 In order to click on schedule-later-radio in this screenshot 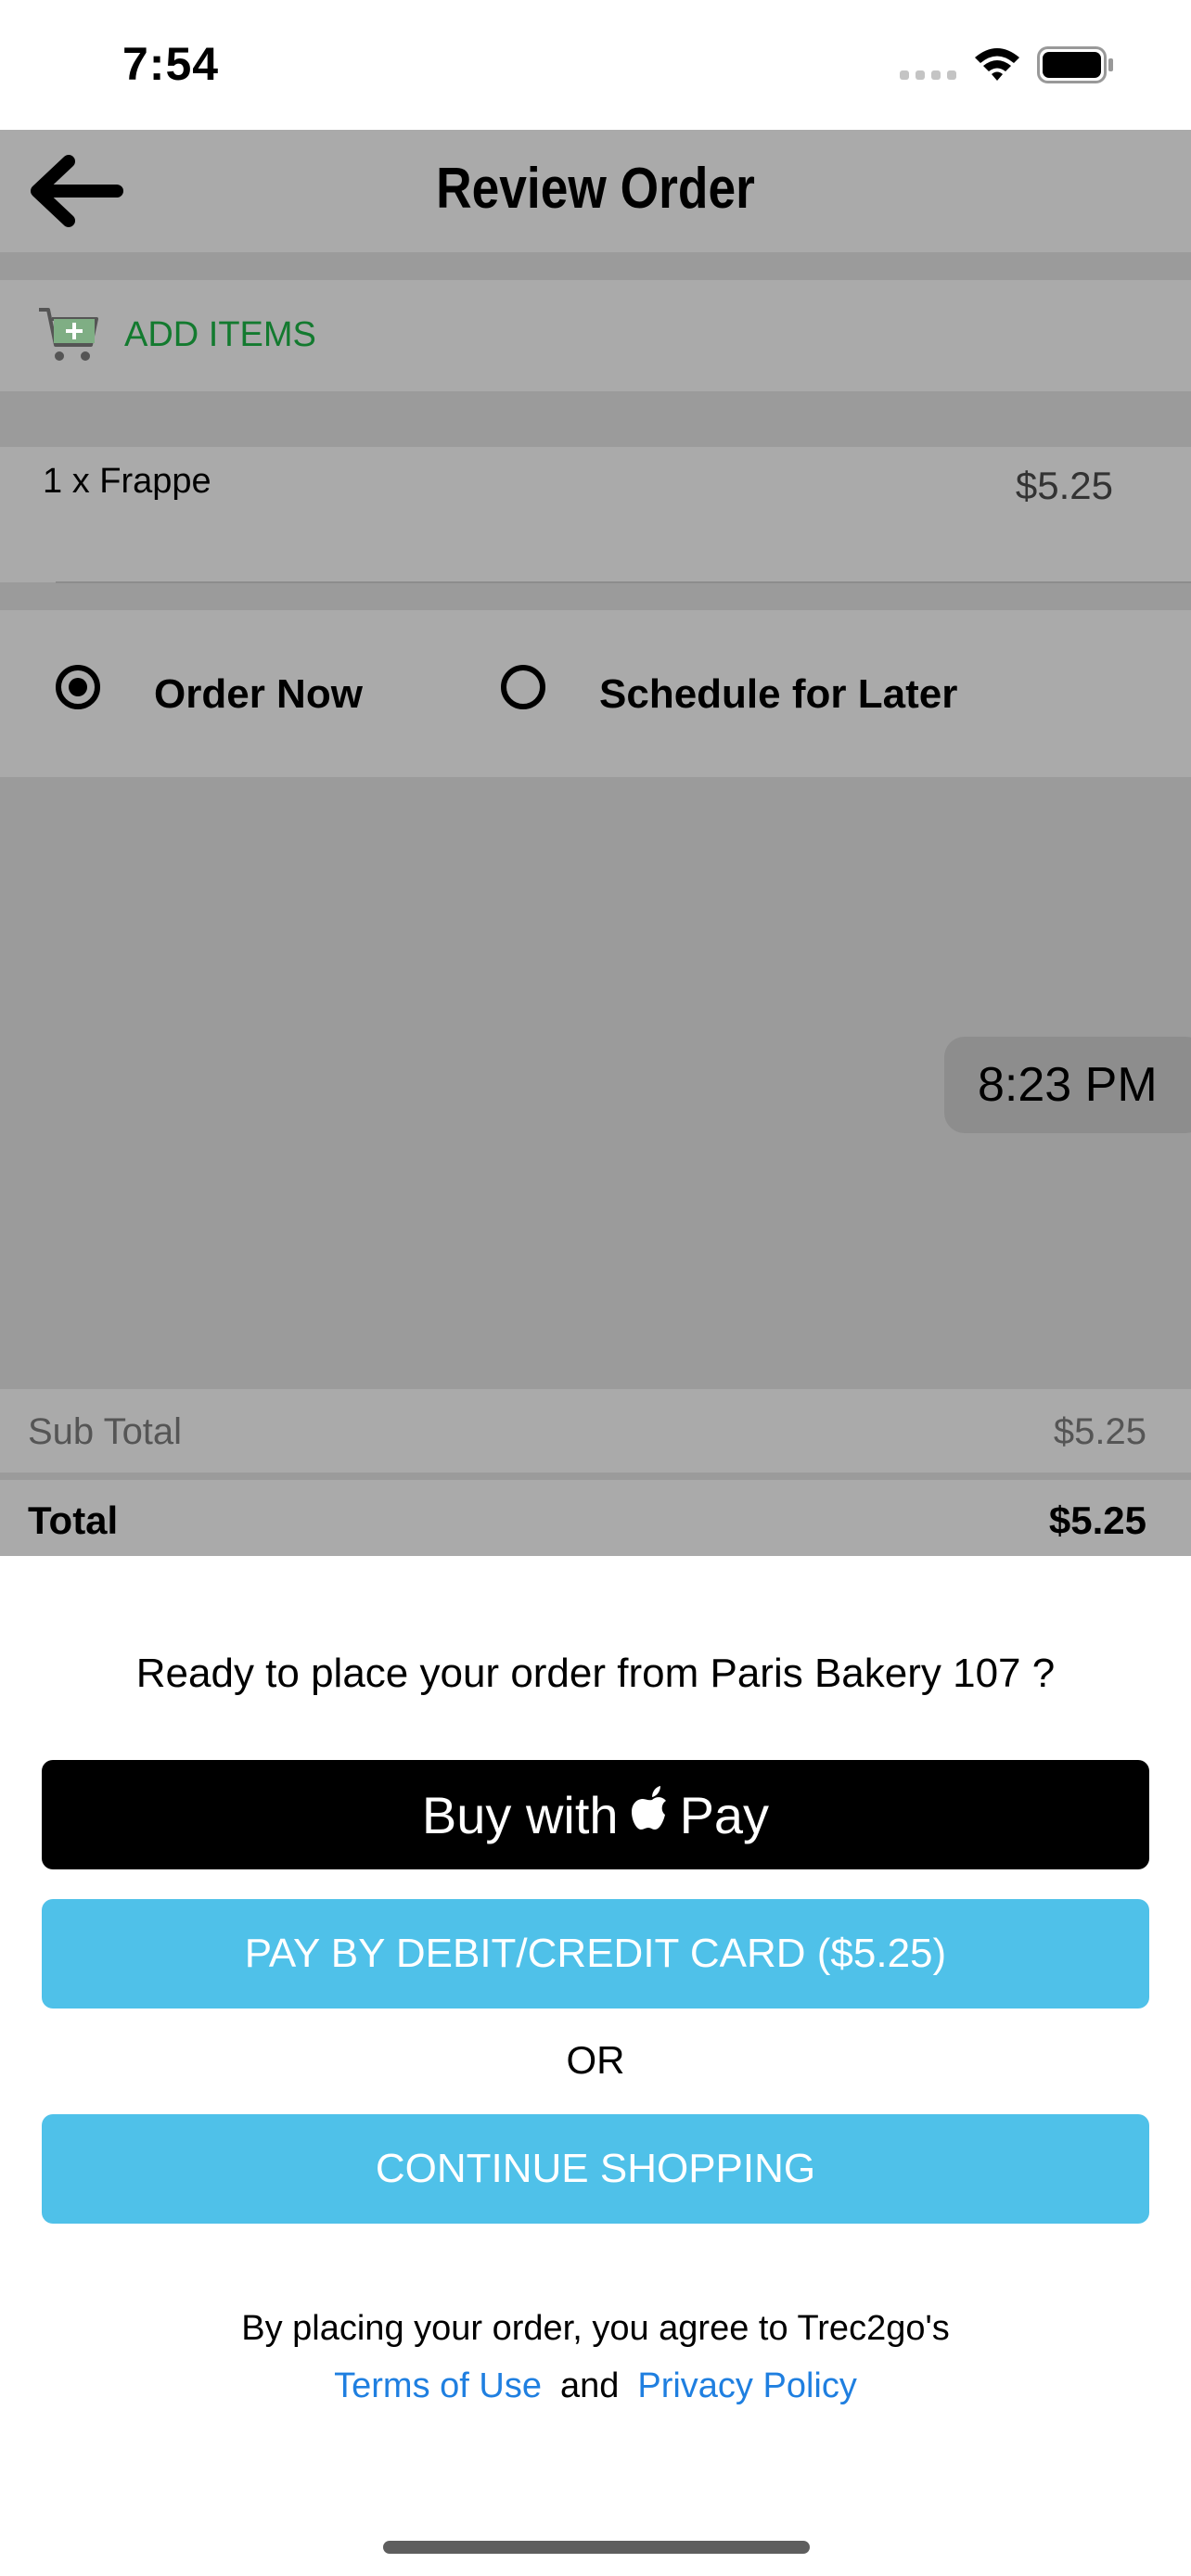, I will do `click(523, 687)`.